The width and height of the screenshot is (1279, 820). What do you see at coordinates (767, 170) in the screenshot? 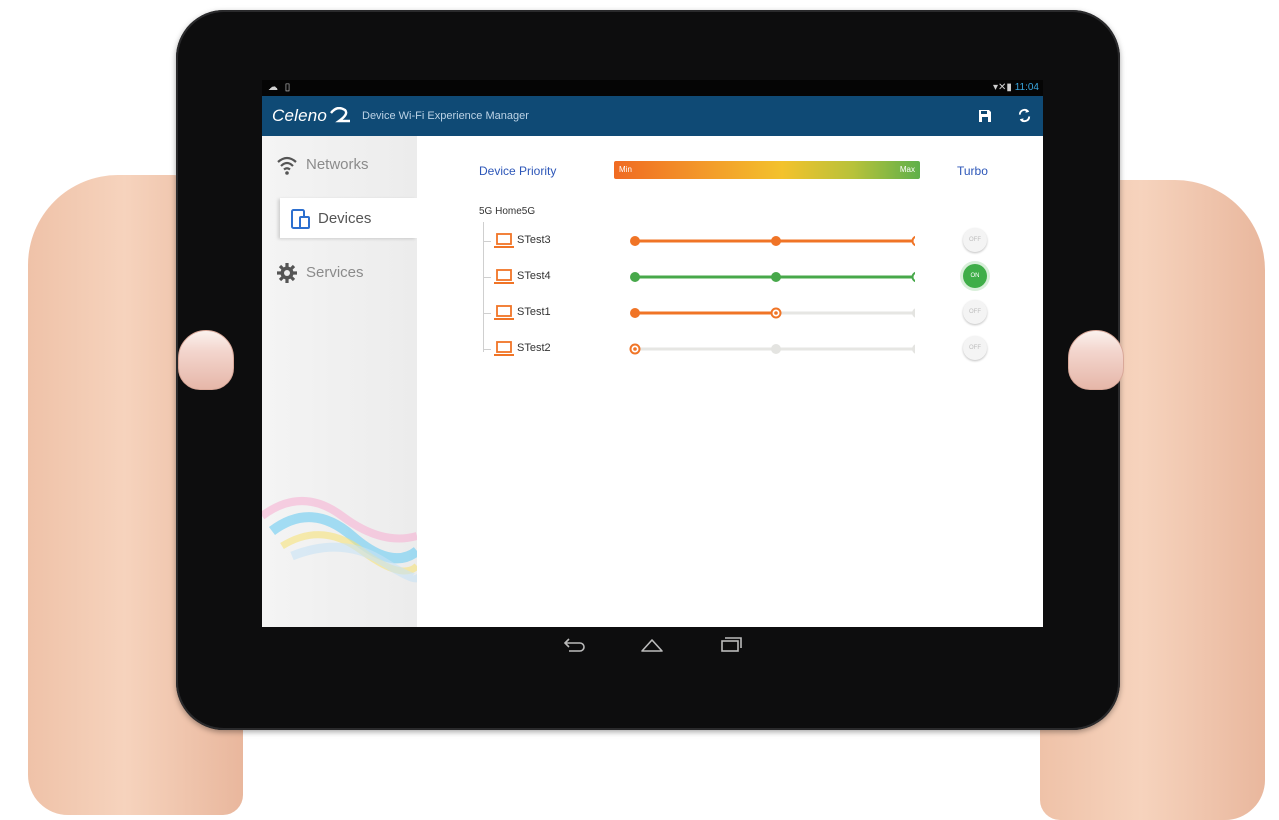
I see `priority-scale-bar: Min Max` at bounding box center [767, 170].